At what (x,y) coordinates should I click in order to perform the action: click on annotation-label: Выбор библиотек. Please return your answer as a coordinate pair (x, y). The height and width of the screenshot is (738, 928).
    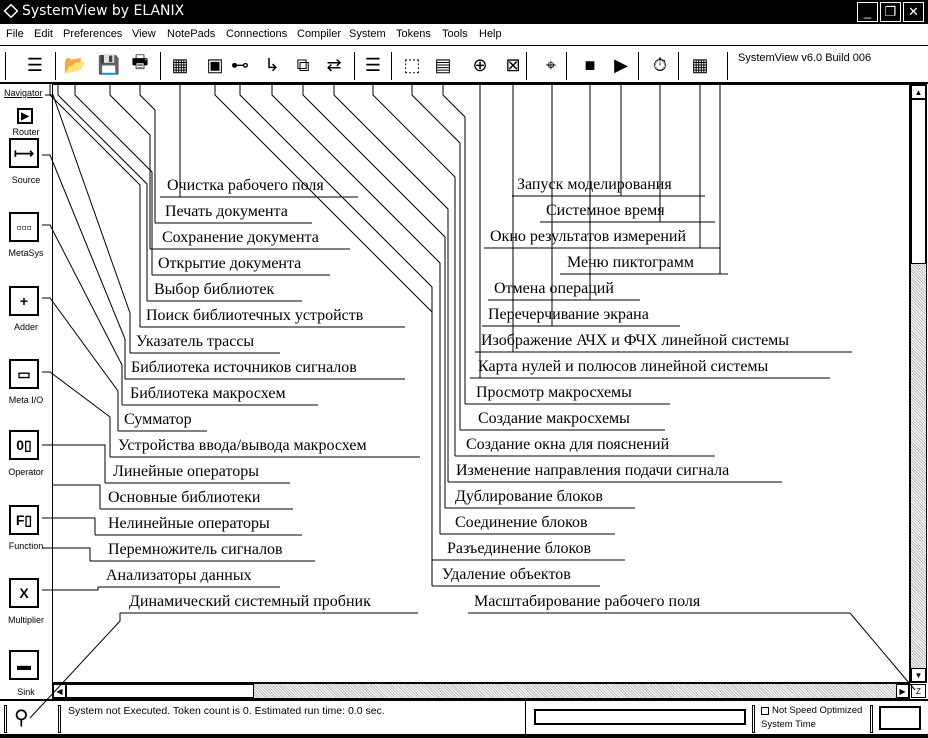
    Looking at the image, I should click on (214, 289).